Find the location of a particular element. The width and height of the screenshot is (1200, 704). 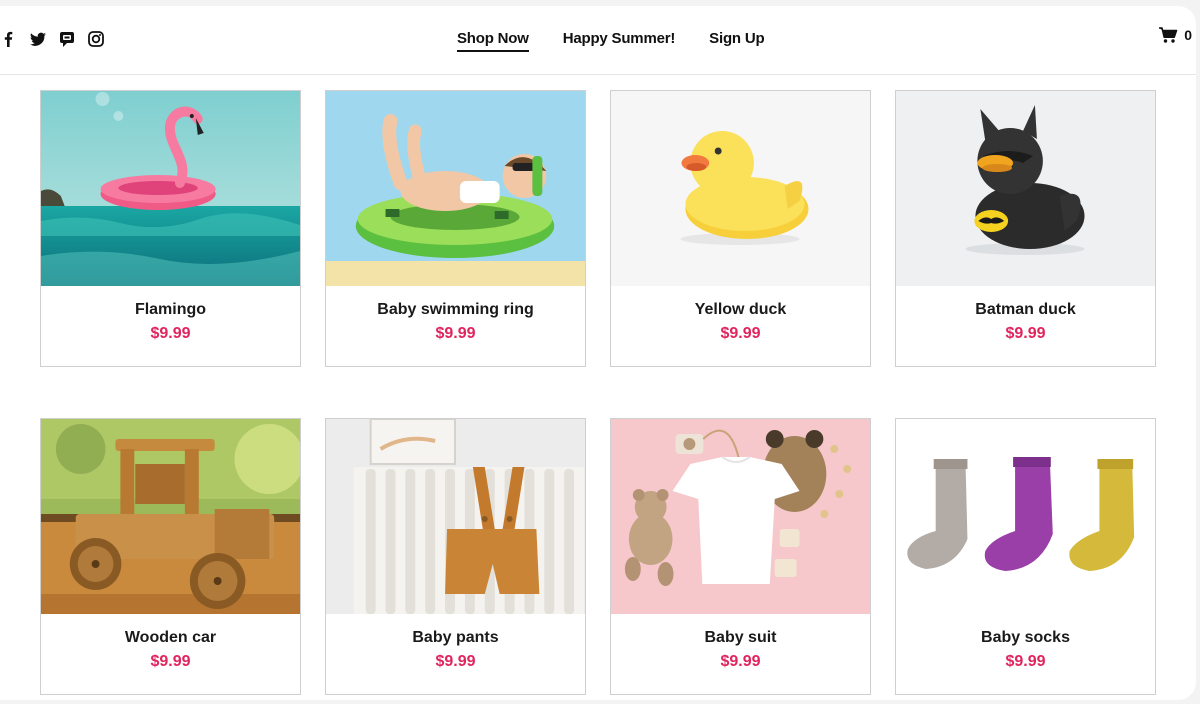

product-card: Flamingo $9.99 is located at coordinates (170, 228).